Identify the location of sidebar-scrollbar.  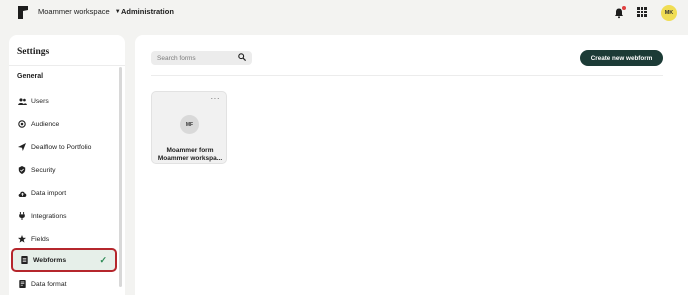
(120, 177).